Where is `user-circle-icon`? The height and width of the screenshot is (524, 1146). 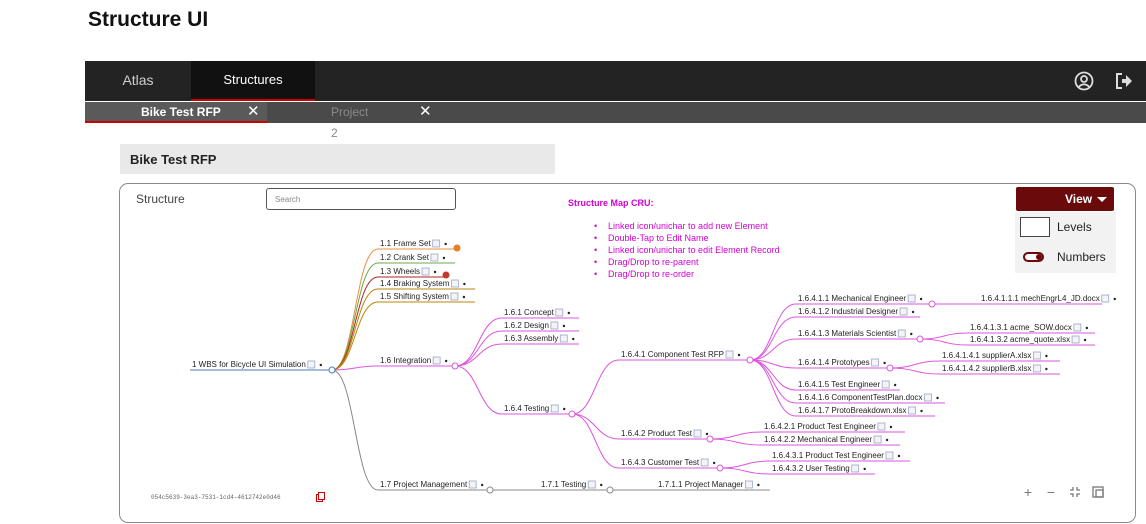
user-circle-icon is located at coordinates (1084, 81).